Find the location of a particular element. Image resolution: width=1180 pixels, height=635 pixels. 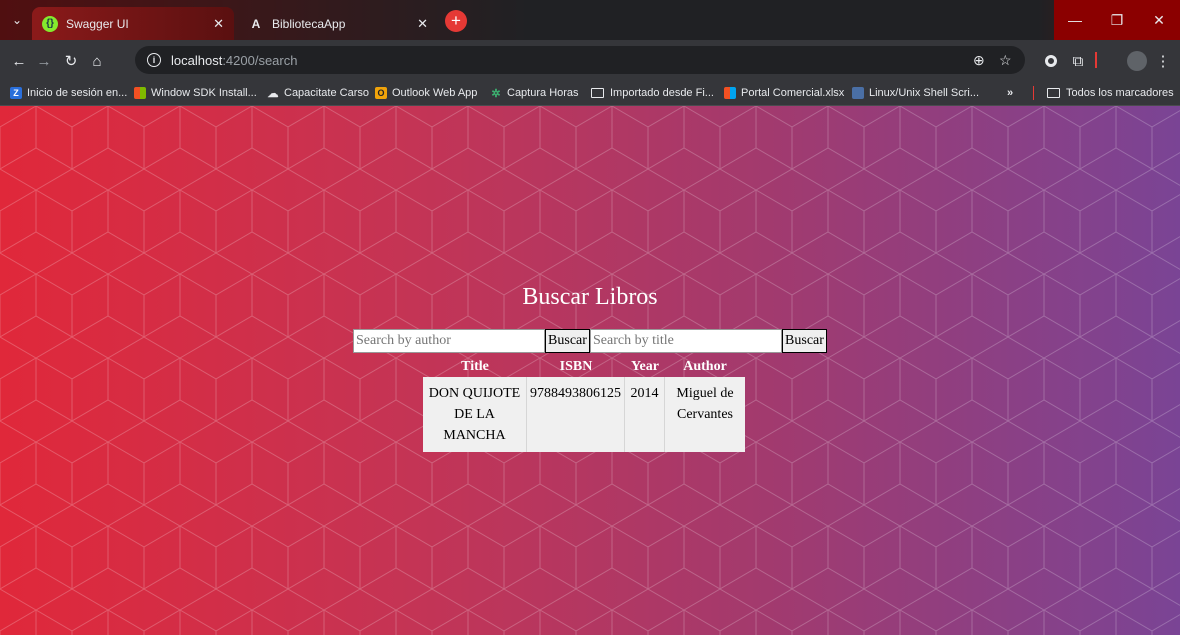

bookmark-item: O Outlook Web App is located at coordinates (426, 93).